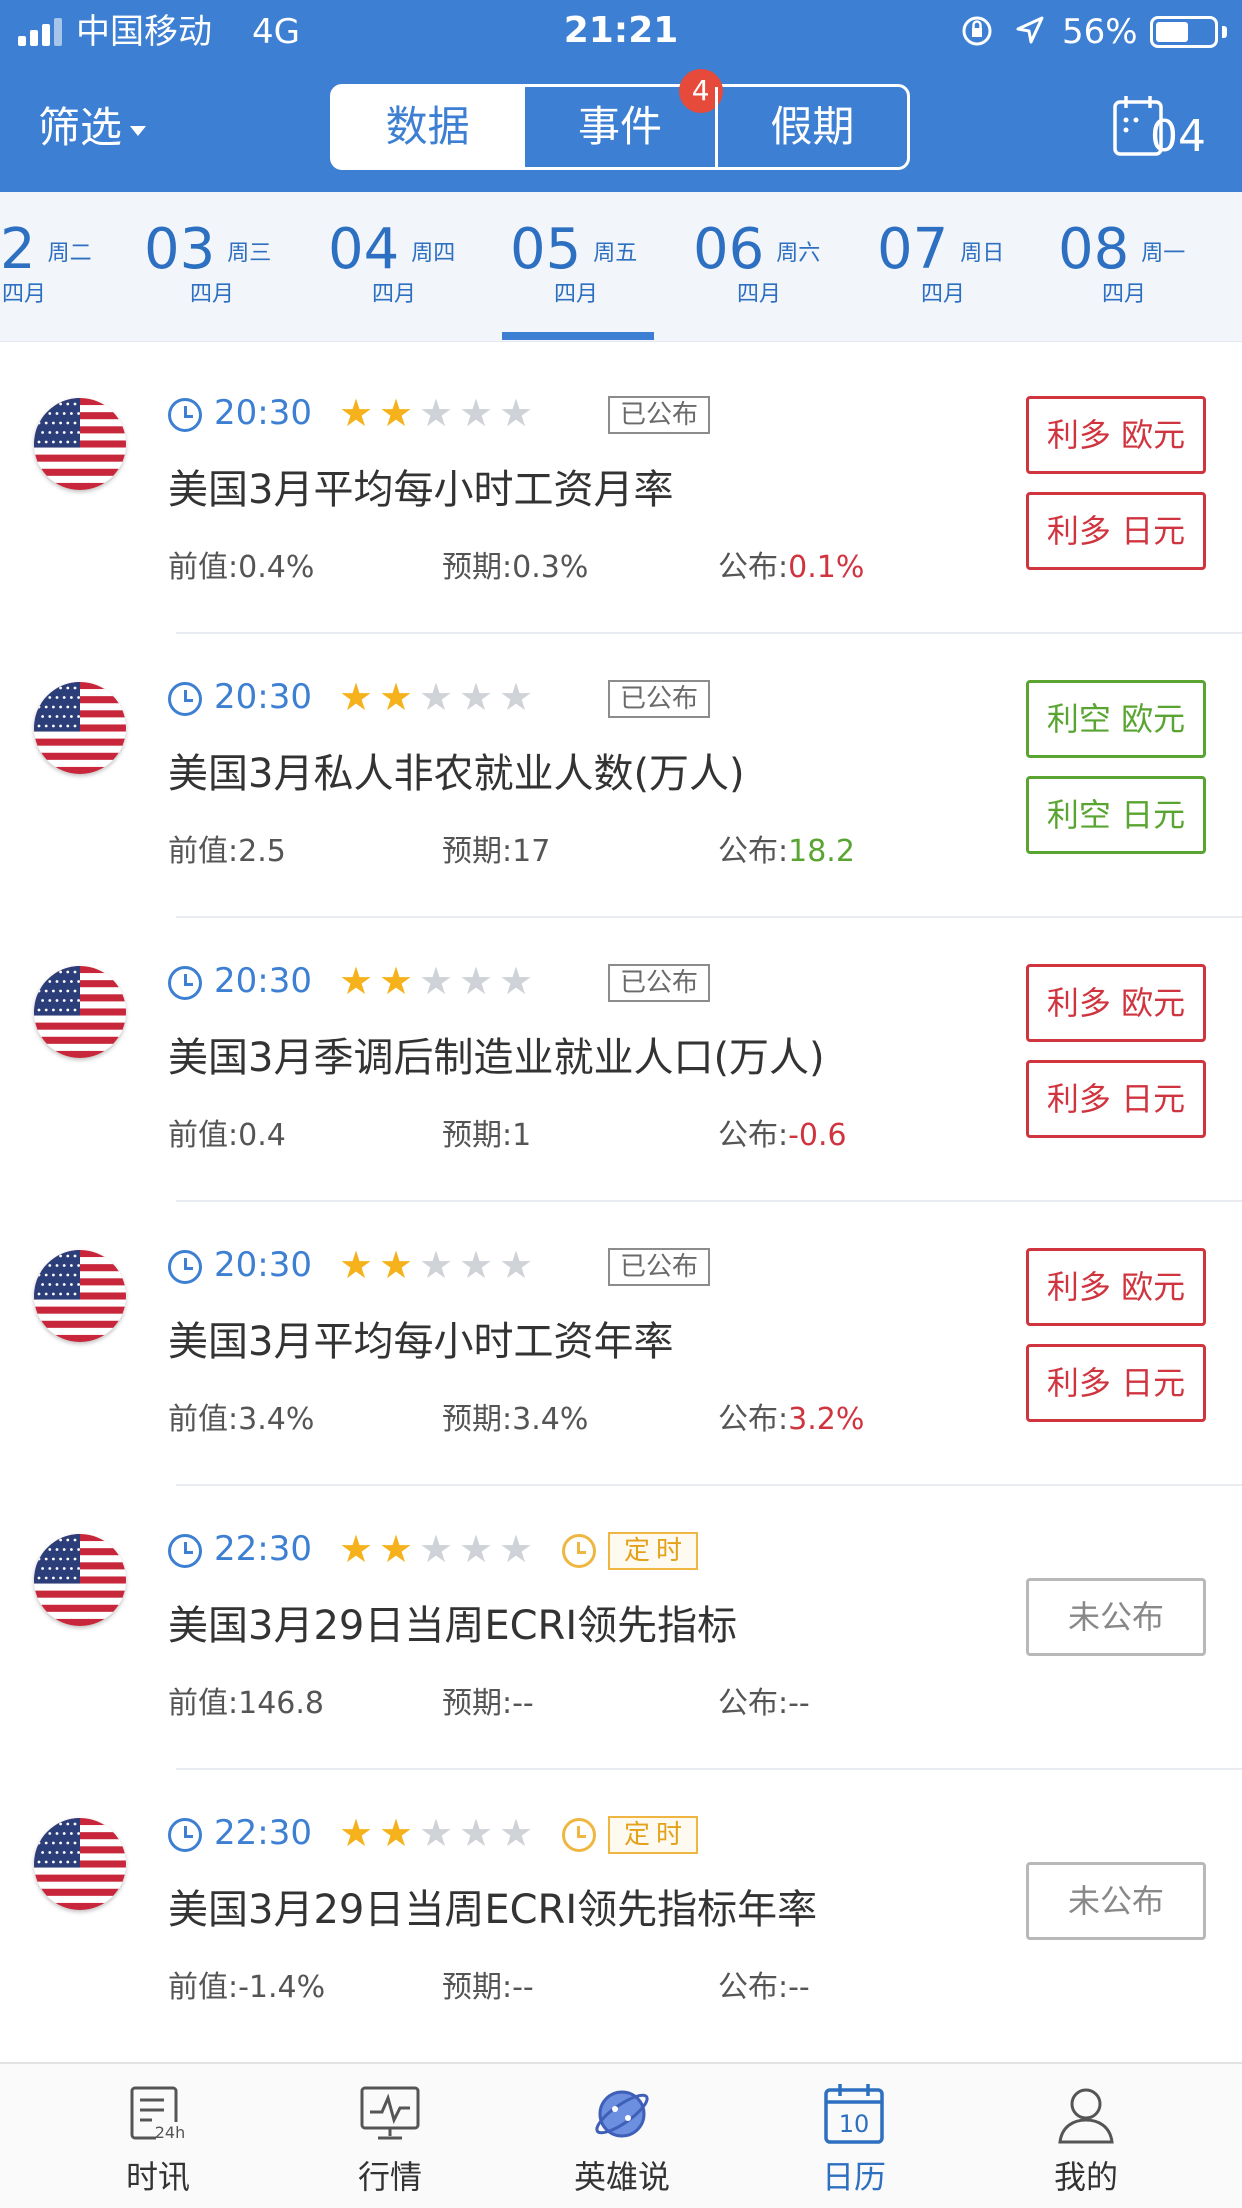 Image resolution: width=1242 pixels, height=2208 pixels. I want to click on date-item: 03 周三 四月, so click(207, 265).